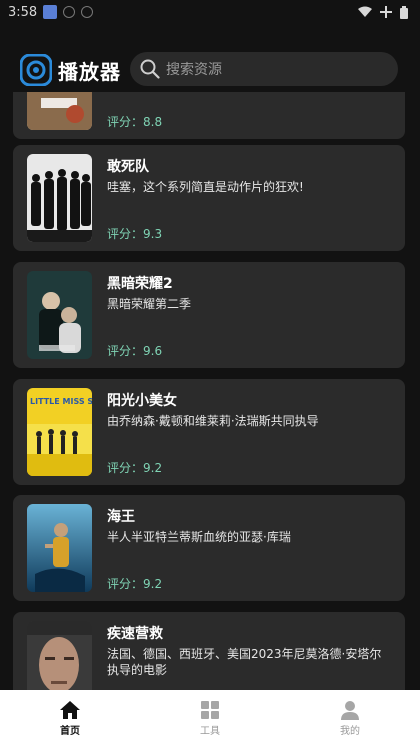  Describe the element at coordinates (209, 315) in the screenshot. I see `movie-card: 黑暗荣耀2 黑暗荣耀第二季 评分：9.6` at that location.